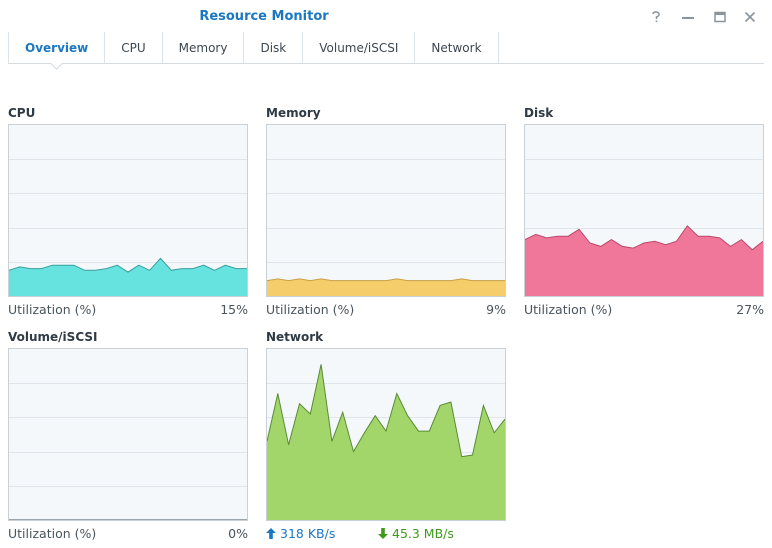 This screenshot has height=548, width=772. What do you see at coordinates (295, 337) in the screenshot?
I see `network-panel-title: Network` at bounding box center [295, 337].